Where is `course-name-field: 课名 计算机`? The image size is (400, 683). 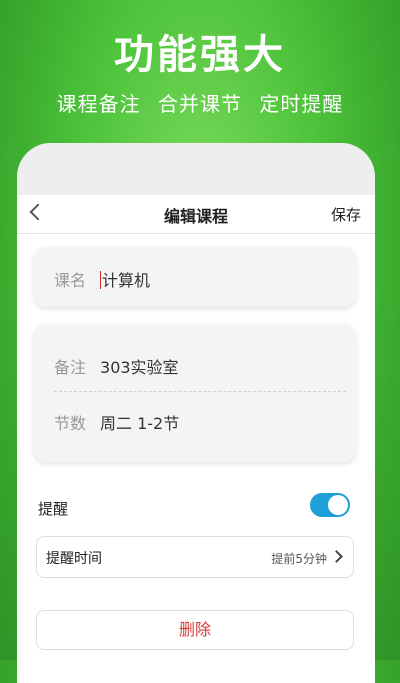
course-name-field: 课名 计算机 is located at coordinates (102, 279).